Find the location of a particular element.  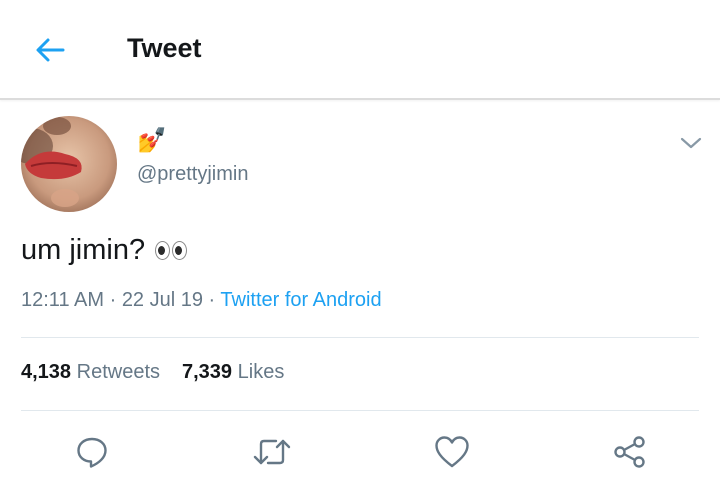

likes-label: Likes is located at coordinates (261, 372).